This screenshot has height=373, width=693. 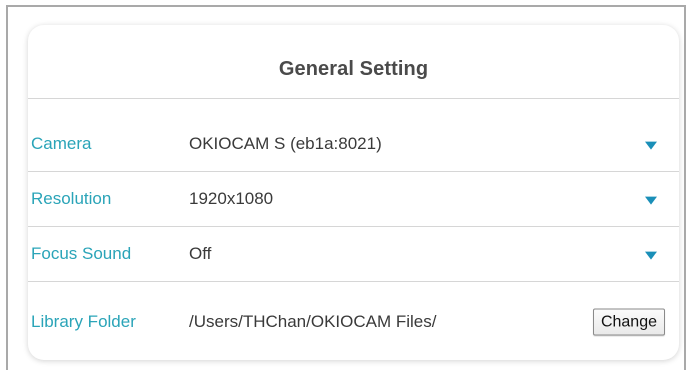 What do you see at coordinates (353, 199) in the screenshot?
I see `resolution-select: Resolution 1920x1080` at bounding box center [353, 199].